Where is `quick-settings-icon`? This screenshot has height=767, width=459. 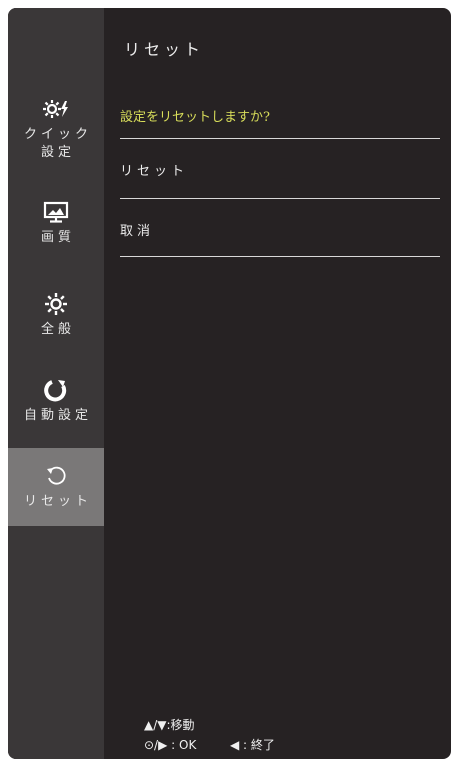 quick-settings-icon is located at coordinates (56, 109).